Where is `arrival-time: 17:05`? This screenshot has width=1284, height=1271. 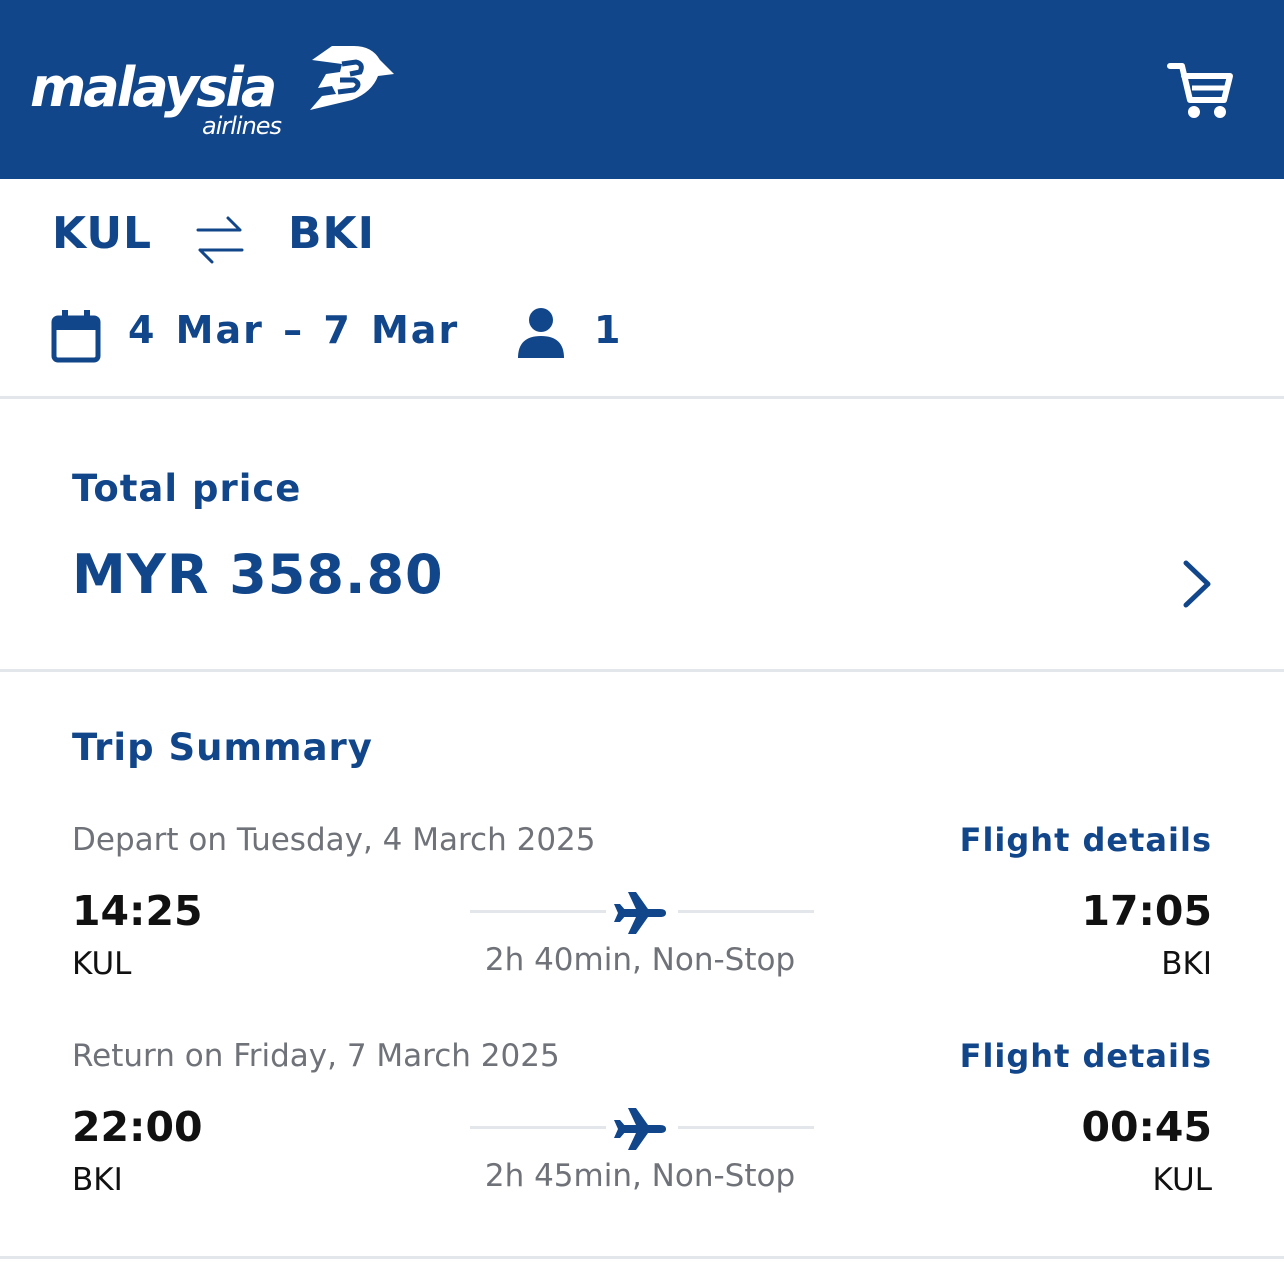 arrival-time: 17:05 is located at coordinates (1146, 911).